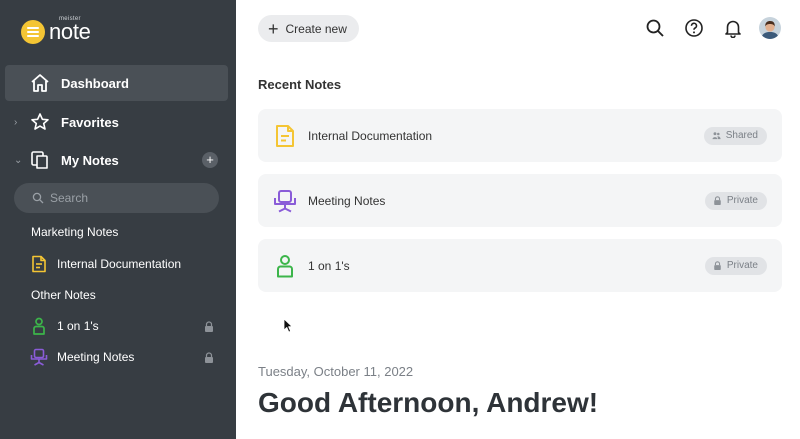  Describe the element at coordinates (18, 160) in the screenshot. I see `chevron-down-icon: ⌄` at that location.